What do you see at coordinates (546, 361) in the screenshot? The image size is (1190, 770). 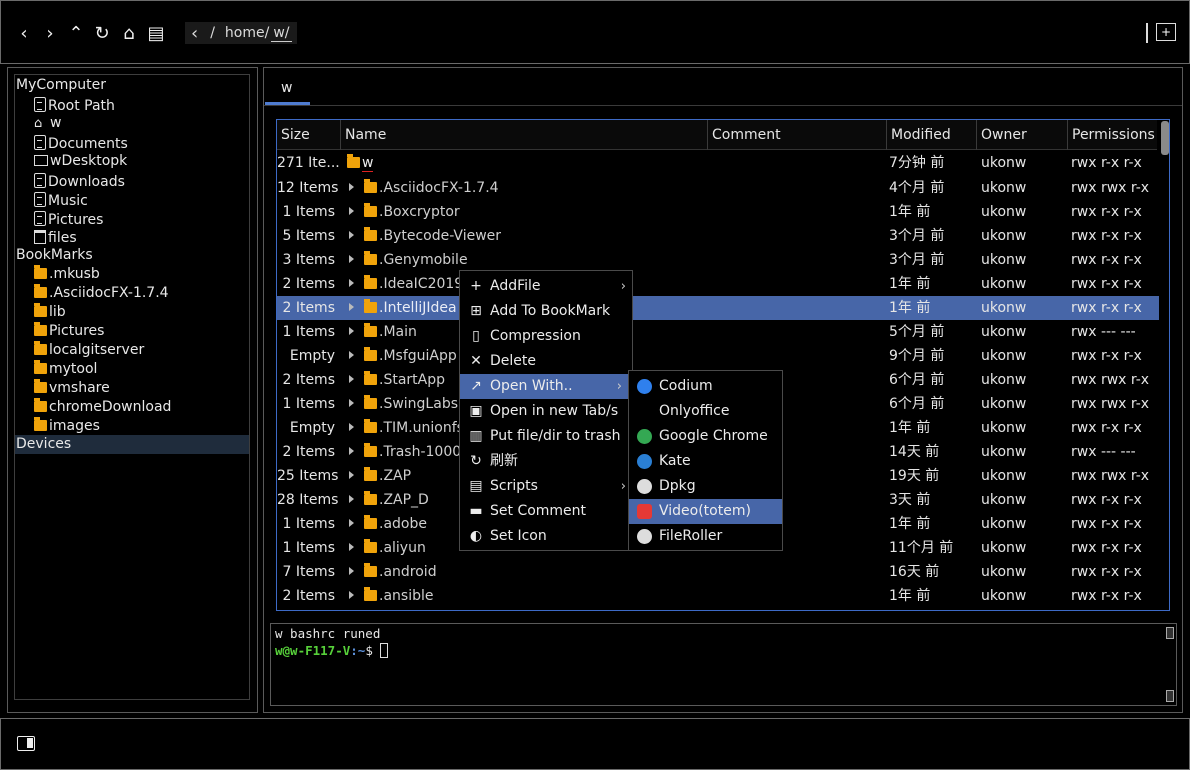 I see `menu-item-delete: ✕ Delete` at bounding box center [546, 361].